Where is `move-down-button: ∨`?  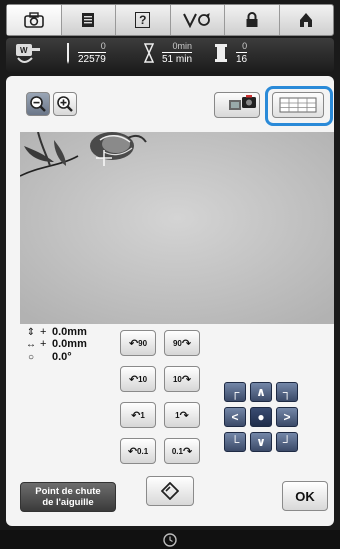 move-down-button: ∨ is located at coordinates (261, 442).